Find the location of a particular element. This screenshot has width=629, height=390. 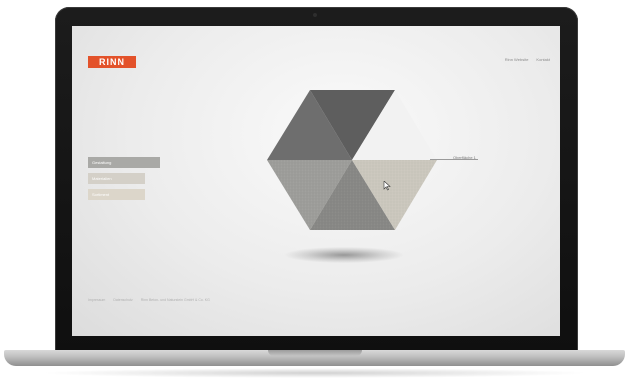

footer-link-datenschutz: Datenschutz is located at coordinates (122, 300).